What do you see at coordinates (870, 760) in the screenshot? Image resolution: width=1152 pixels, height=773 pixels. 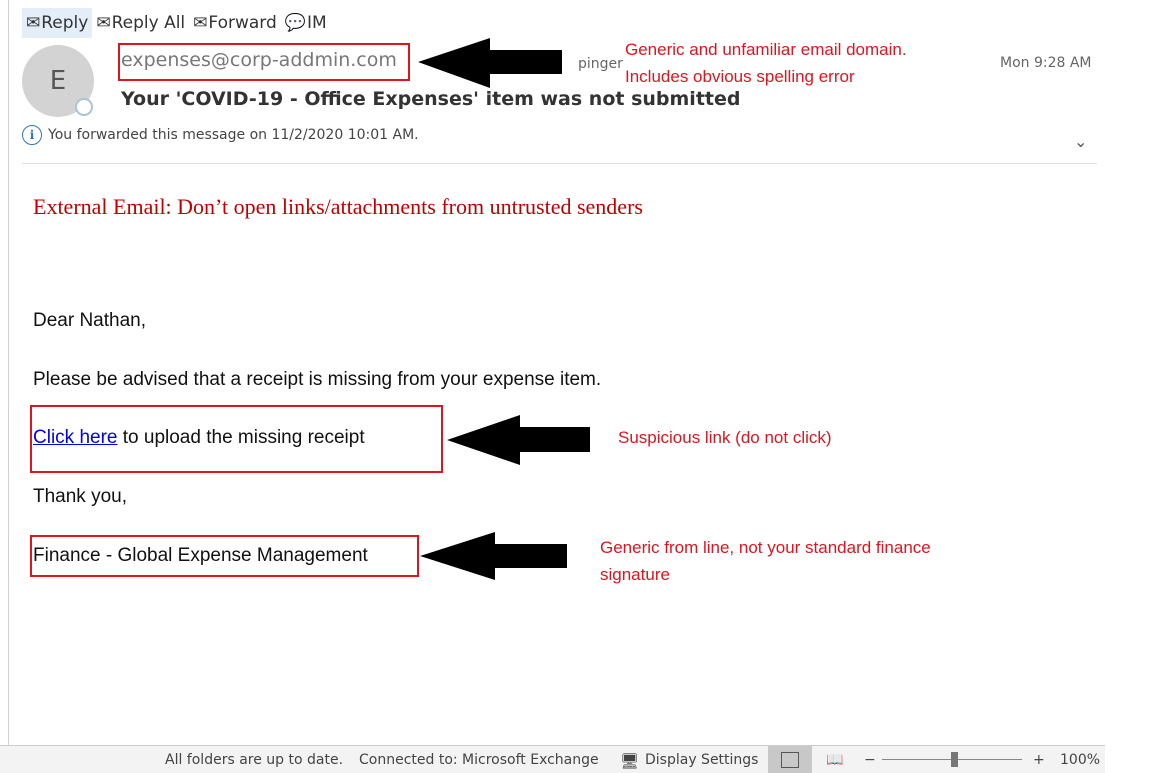 I see `zoom-out-button: −` at bounding box center [870, 760].